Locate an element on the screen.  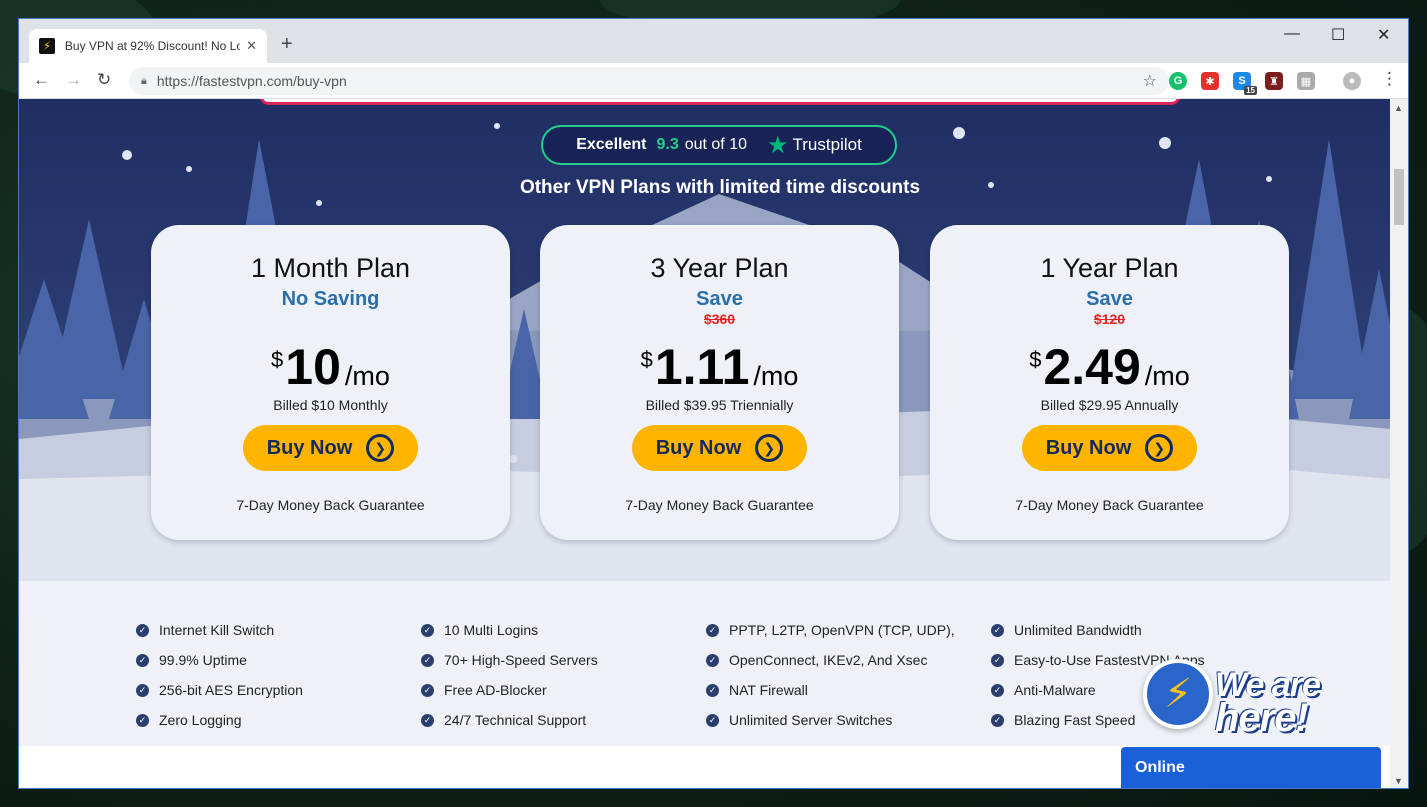
scroll-down-icon: ▼ is located at coordinates (1398, 781).